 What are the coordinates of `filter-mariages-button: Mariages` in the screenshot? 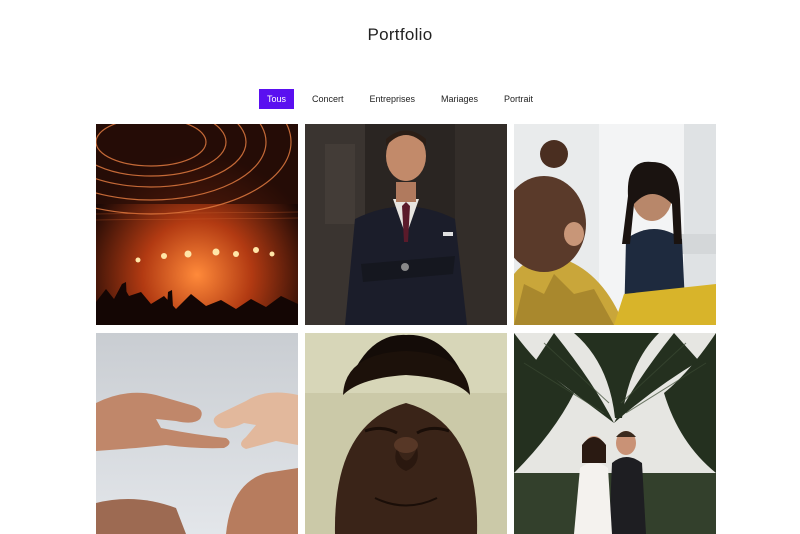 It's located at (459, 99).